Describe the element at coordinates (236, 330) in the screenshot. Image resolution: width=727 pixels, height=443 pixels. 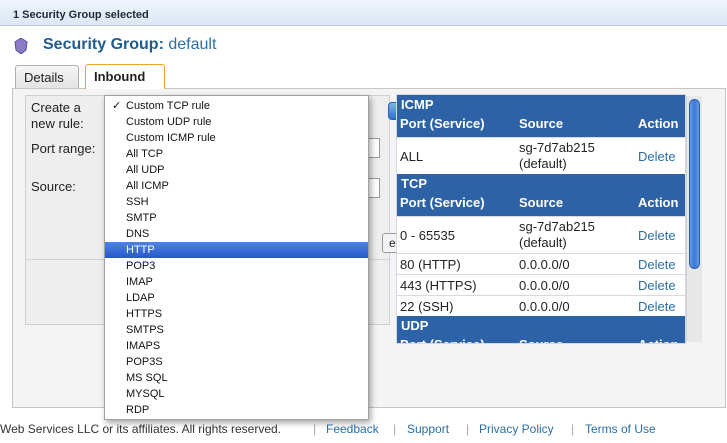
I see `dropdown-option: SMTPS` at that location.